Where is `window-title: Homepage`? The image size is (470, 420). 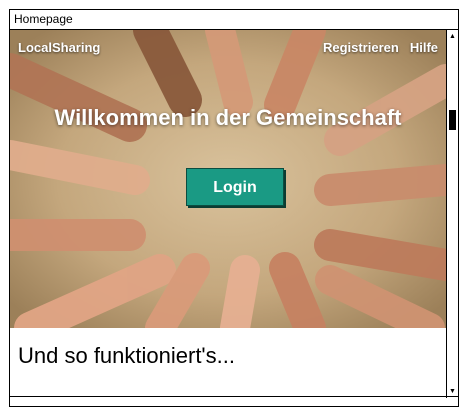
window-title: Homepage is located at coordinates (234, 20).